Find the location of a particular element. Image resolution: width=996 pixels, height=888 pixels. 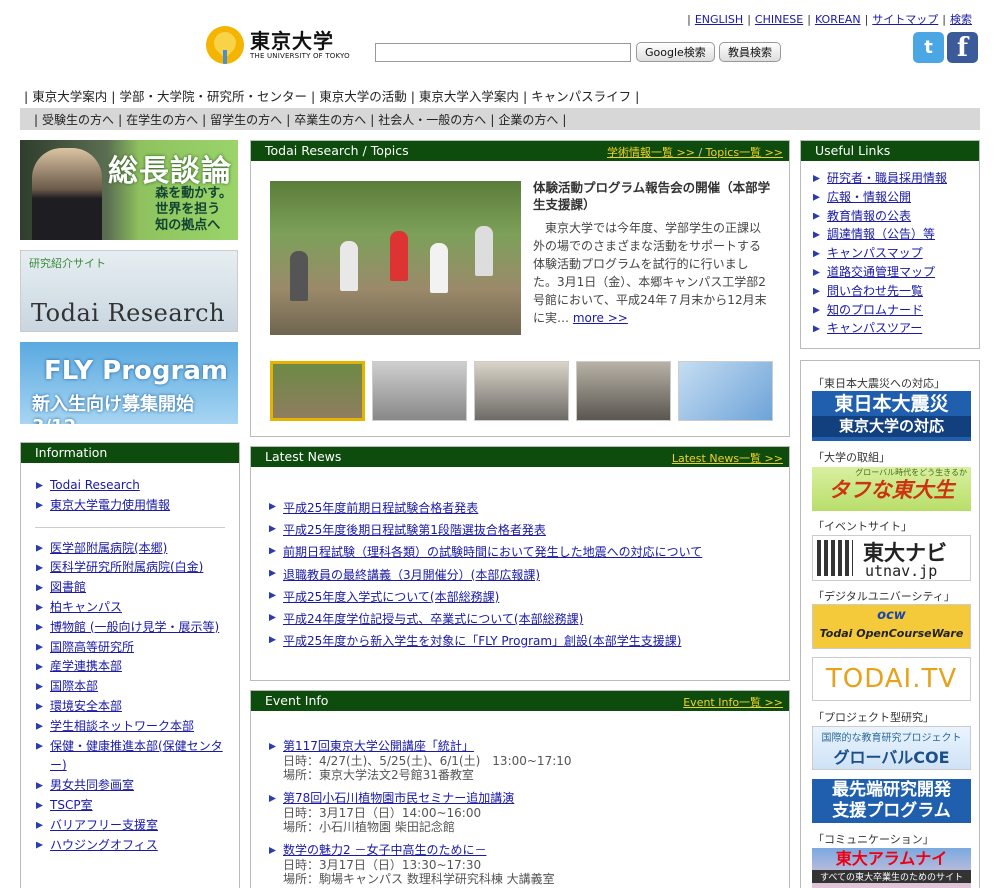

twitter-icon: t is located at coordinates (928, 47).